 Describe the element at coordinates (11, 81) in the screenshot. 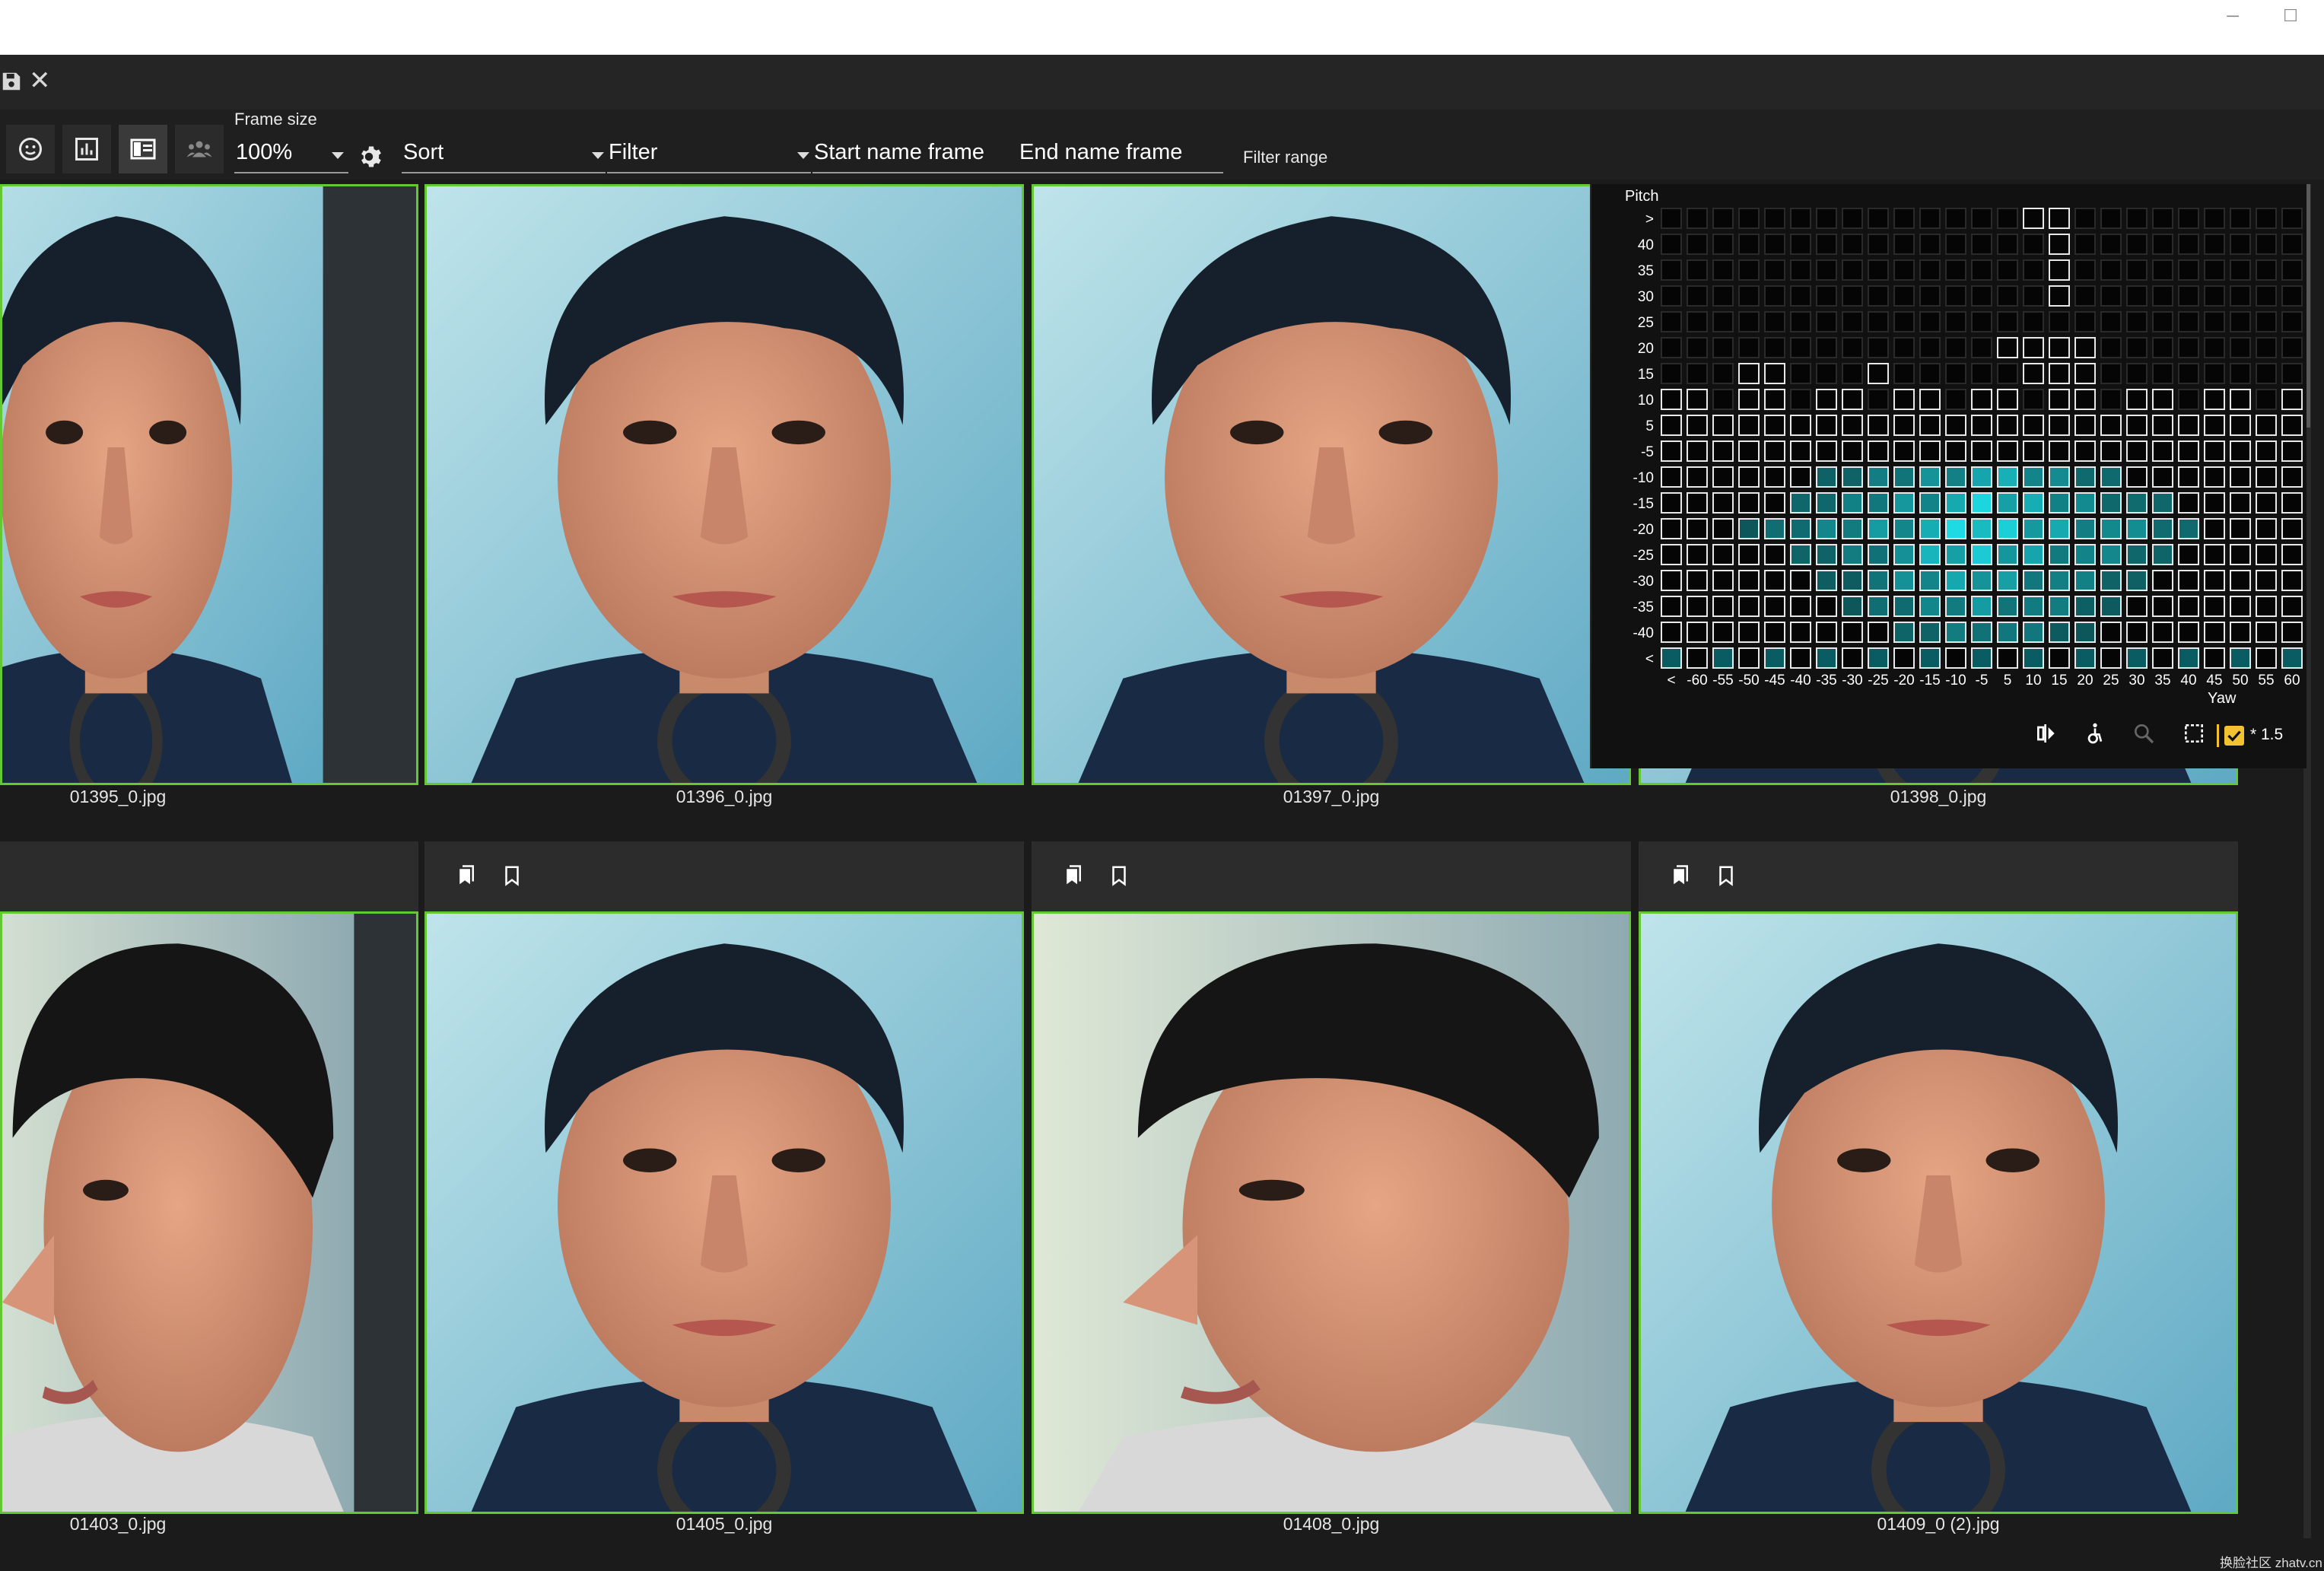

I see `save-icon` at that location.